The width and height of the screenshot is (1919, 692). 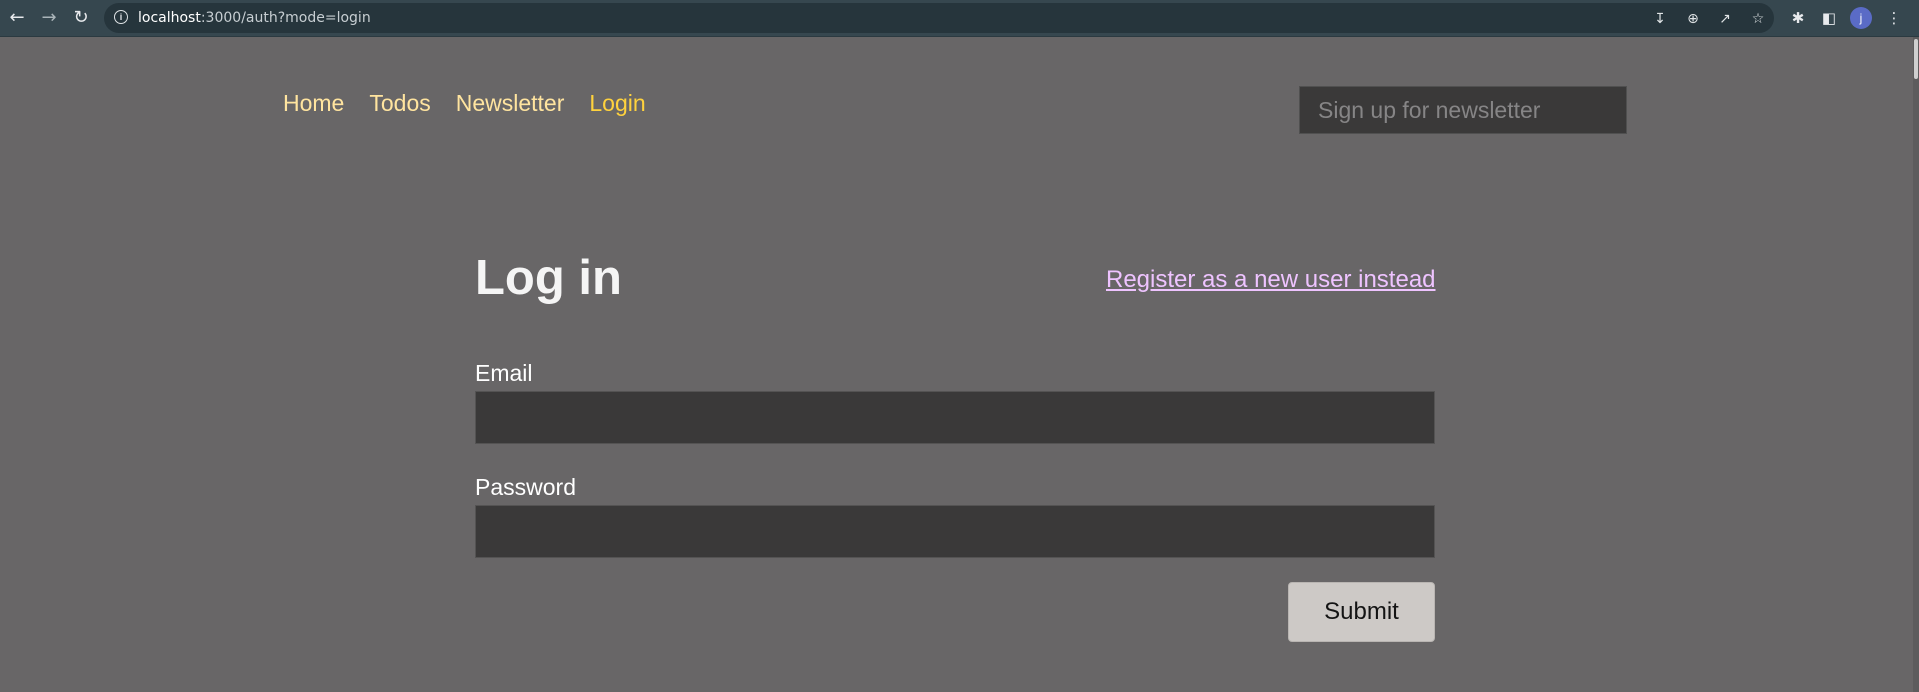 I want to click on share-icon: ↗, so click(x=1725, y=19).